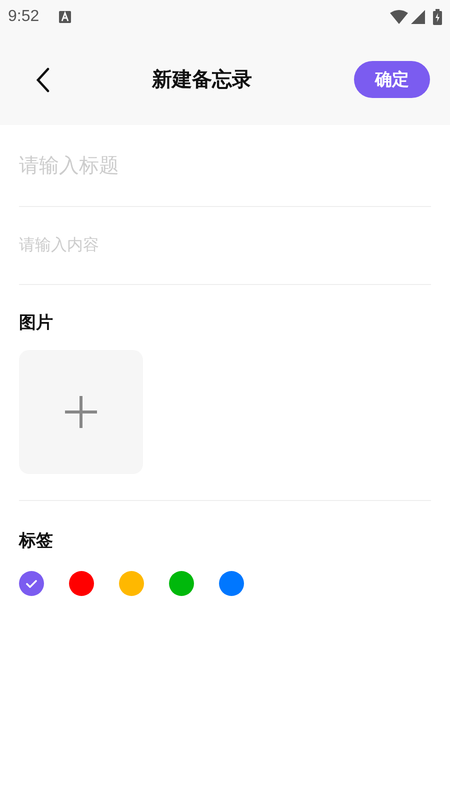 Image resolution: width=450 pixels, height=800 pixels. What do you see at coordinates (65, 17) in the screenshot?
I see `notification-icon` at bounding box center [65, 17].